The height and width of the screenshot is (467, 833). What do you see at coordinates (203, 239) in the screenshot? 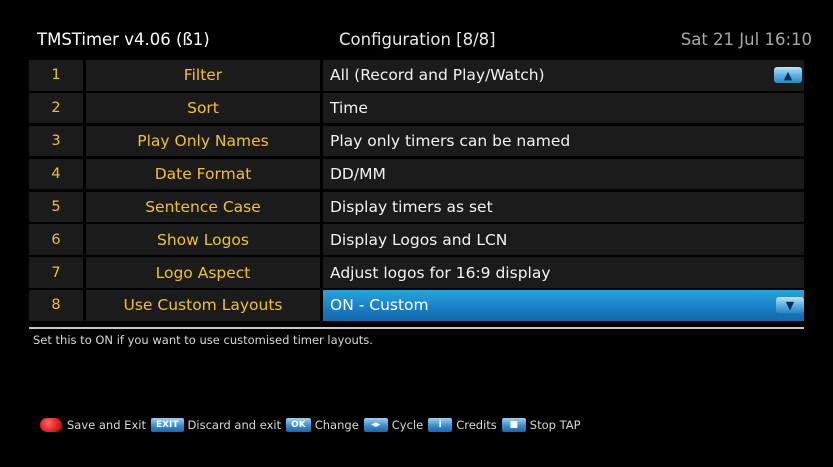
I see `setting-label: Show Logos` at bounding box center [203, 239].